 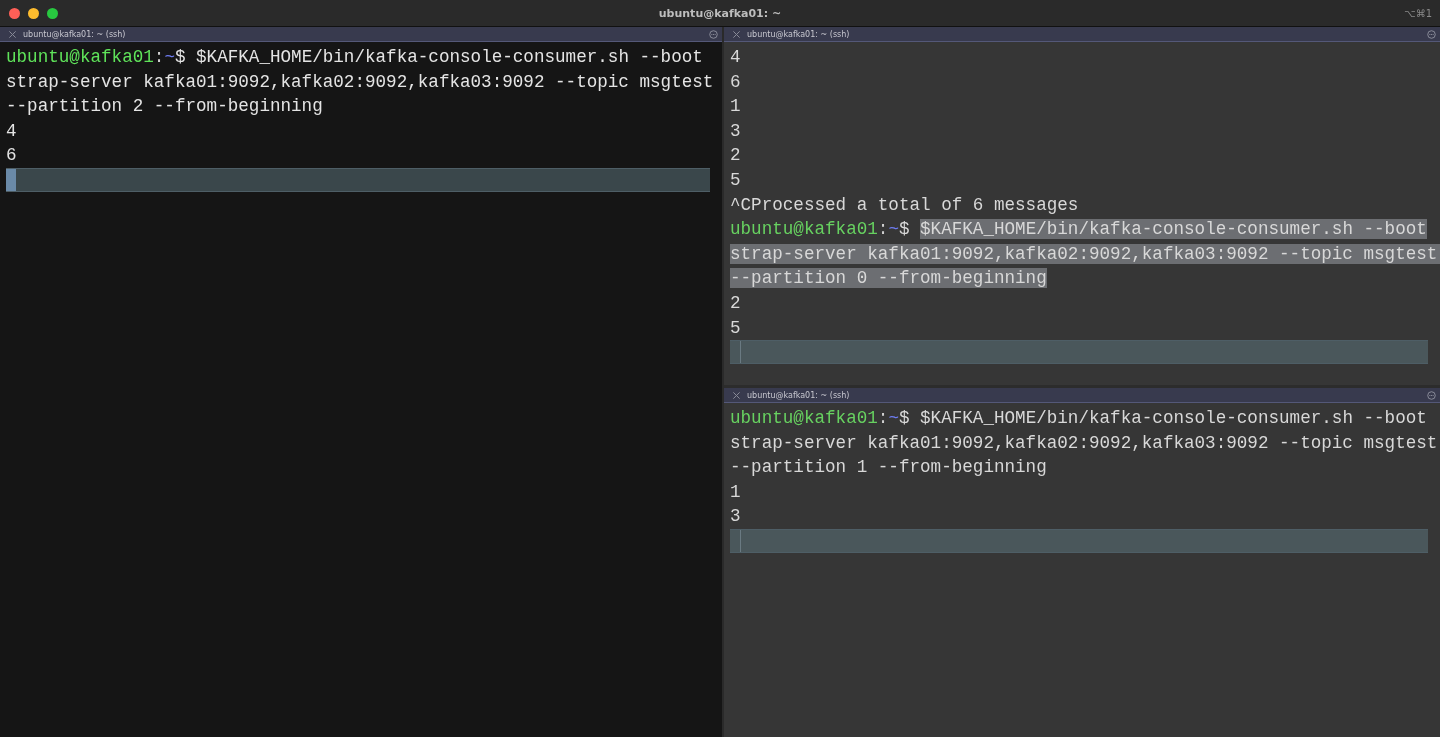 What do you see at coordinates (11, 179) in the screenshot?
I see `cursor` at bounding box center [11, 179].